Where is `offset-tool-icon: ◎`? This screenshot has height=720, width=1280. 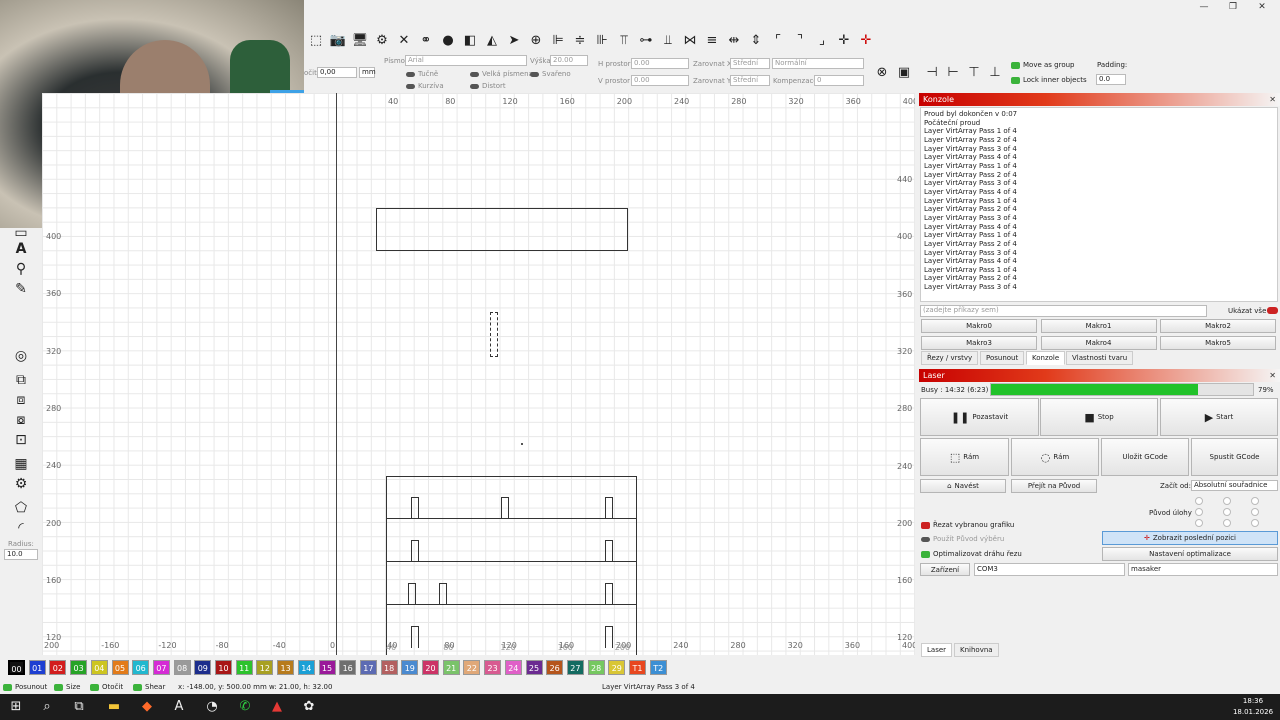 offset-tool-icon: ◎ is located at coordinates (21, 356).